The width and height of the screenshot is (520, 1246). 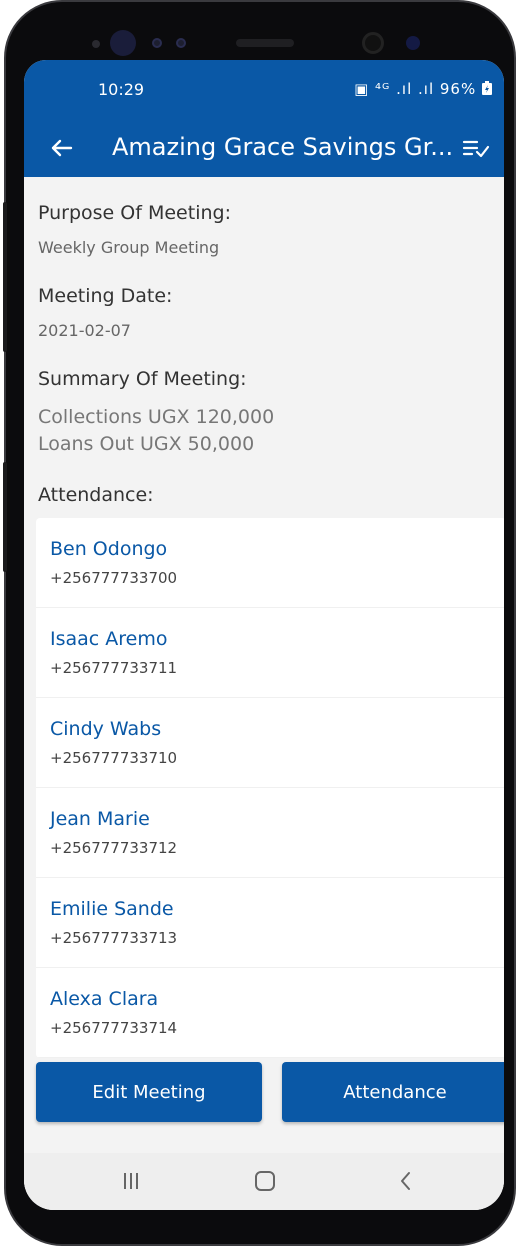 I want to click on attendee-name: Cindy Wabs, so click(x=106, y=729).